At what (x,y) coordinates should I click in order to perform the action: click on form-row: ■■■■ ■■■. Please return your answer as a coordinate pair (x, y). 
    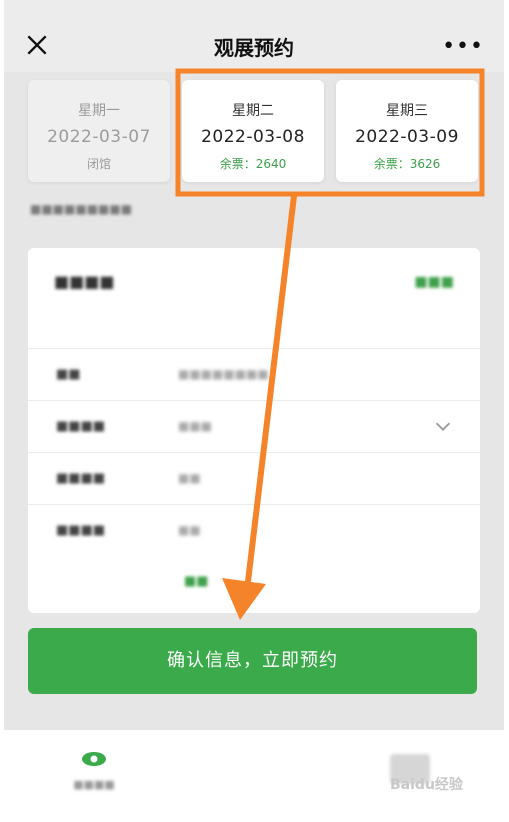
    Looking at the image, I should click on (254, 426).